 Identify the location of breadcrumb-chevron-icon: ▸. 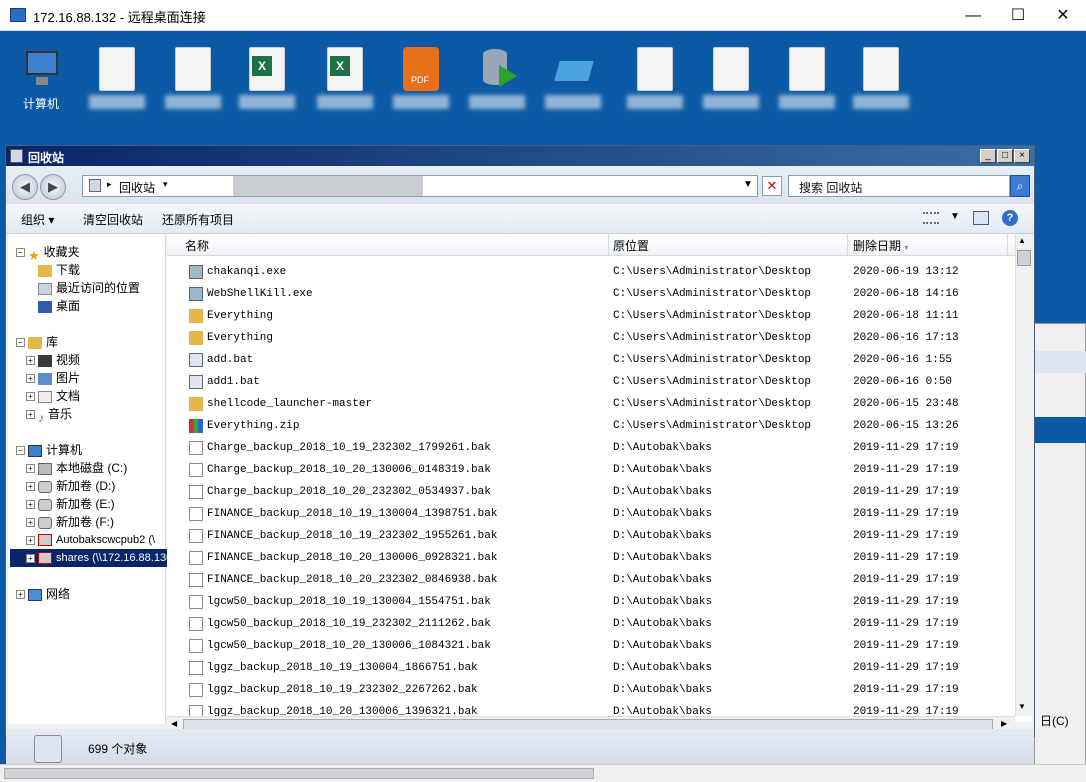
(109, 184).